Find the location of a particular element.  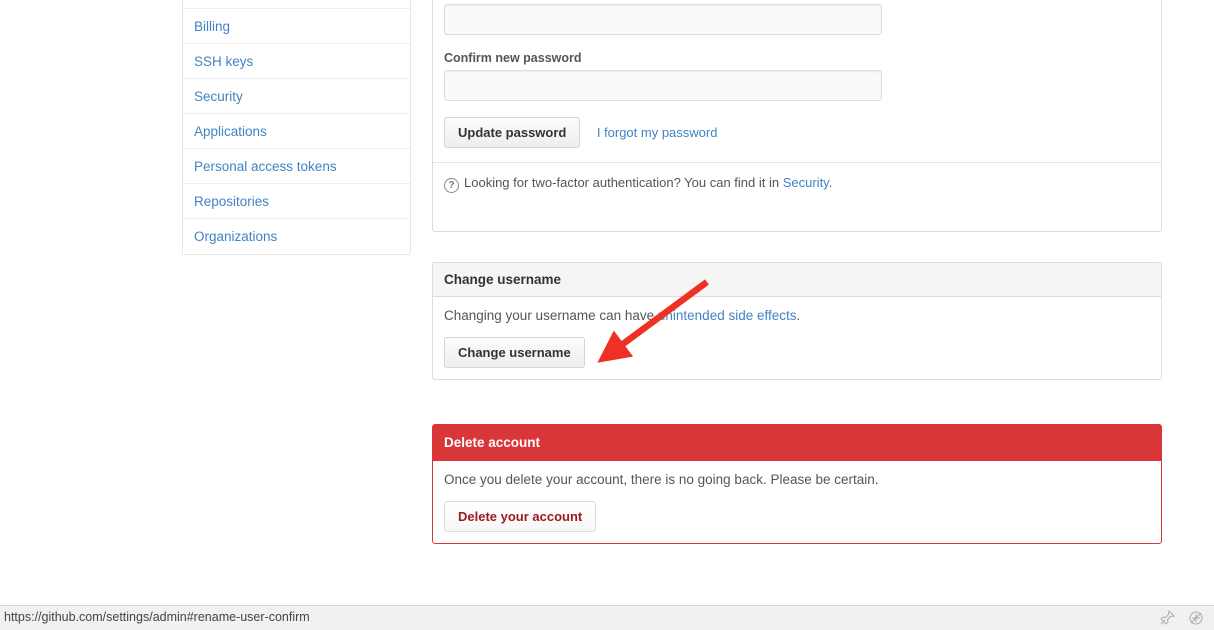

sidebar-item-label: Security is located at coordinates (218, 96).